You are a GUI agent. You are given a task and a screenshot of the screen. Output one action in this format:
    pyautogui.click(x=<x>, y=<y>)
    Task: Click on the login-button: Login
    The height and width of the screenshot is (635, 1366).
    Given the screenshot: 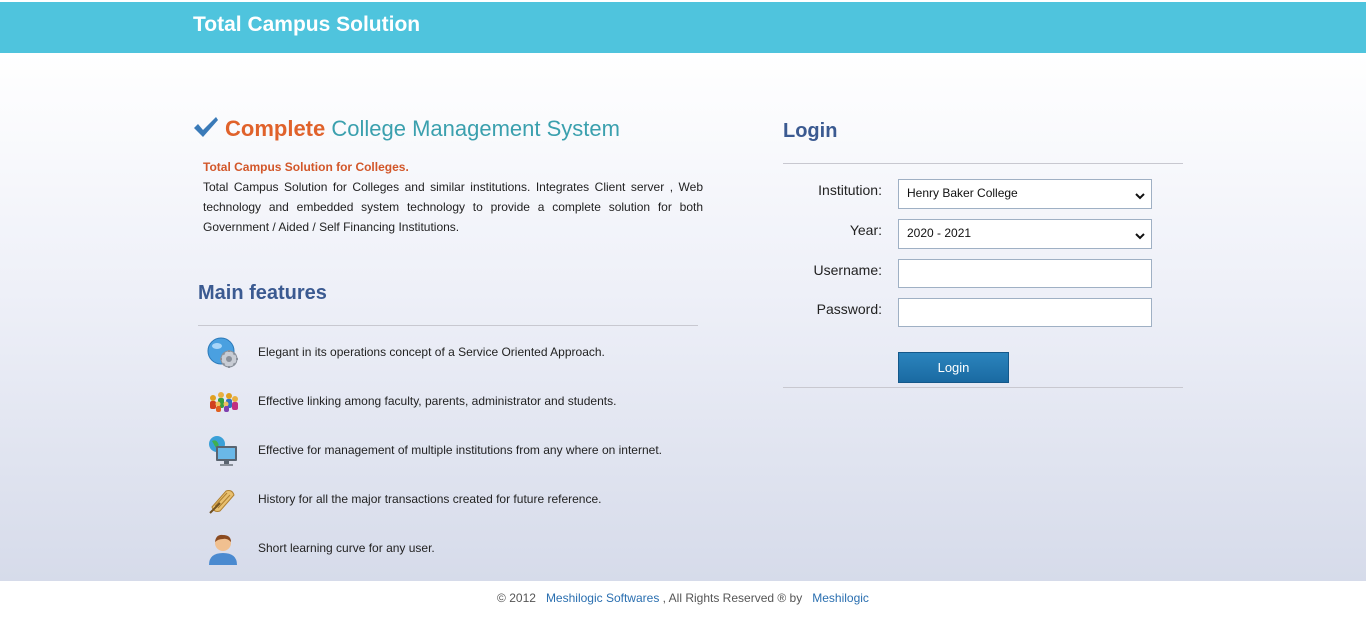 What is the action you would take?
    pyautogui.click(x=953, y=367)
    